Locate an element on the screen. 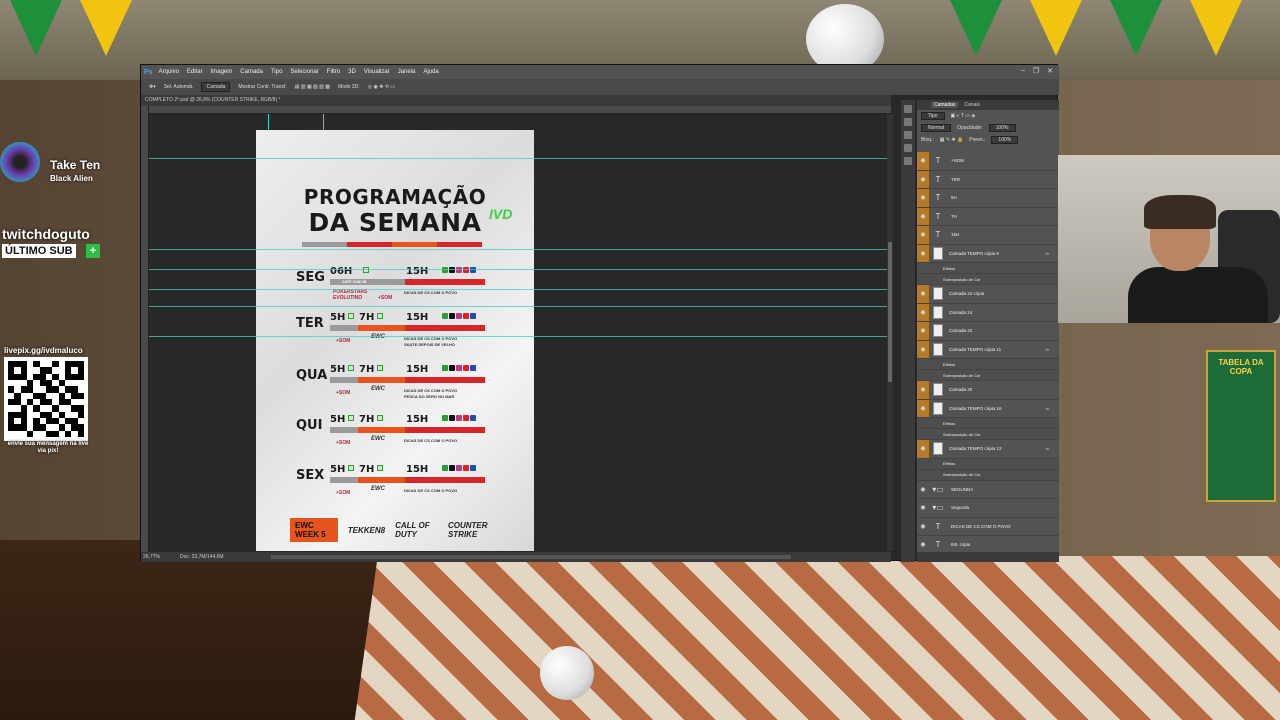 This screenshot has height=720, width=1280. close-icon: ✕ is located at coordinates (1050, 71).